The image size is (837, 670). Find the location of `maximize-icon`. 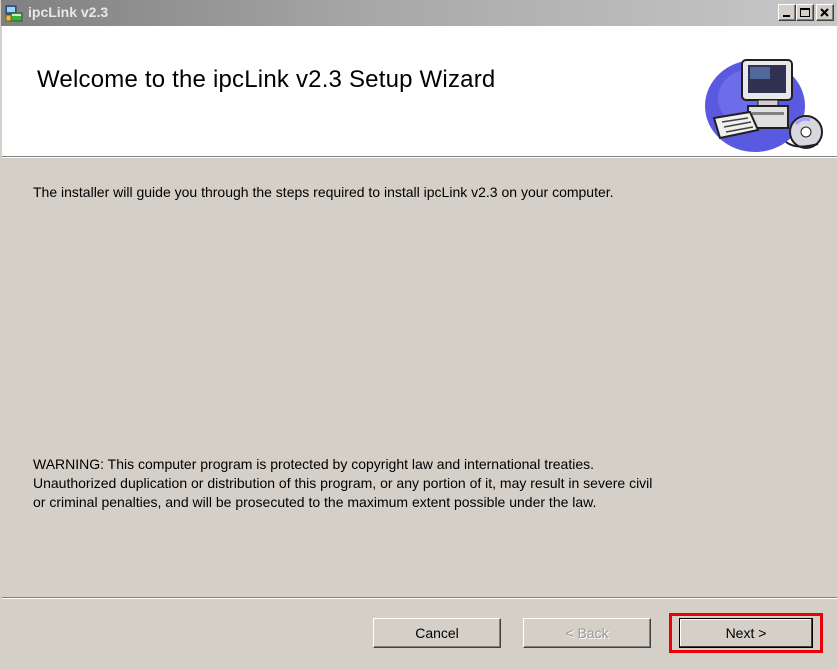

maximize-icon is located at coordinates (805, 12).